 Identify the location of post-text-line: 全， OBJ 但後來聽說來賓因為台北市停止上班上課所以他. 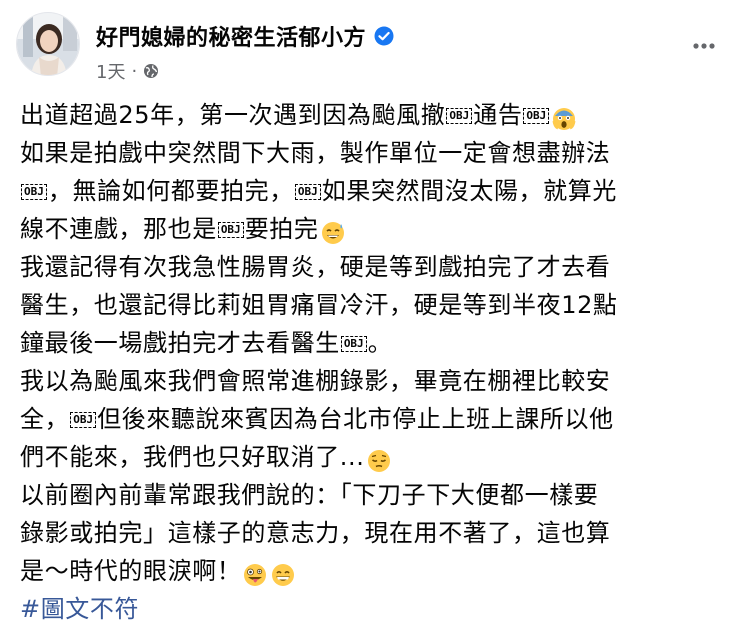
(373, 419).